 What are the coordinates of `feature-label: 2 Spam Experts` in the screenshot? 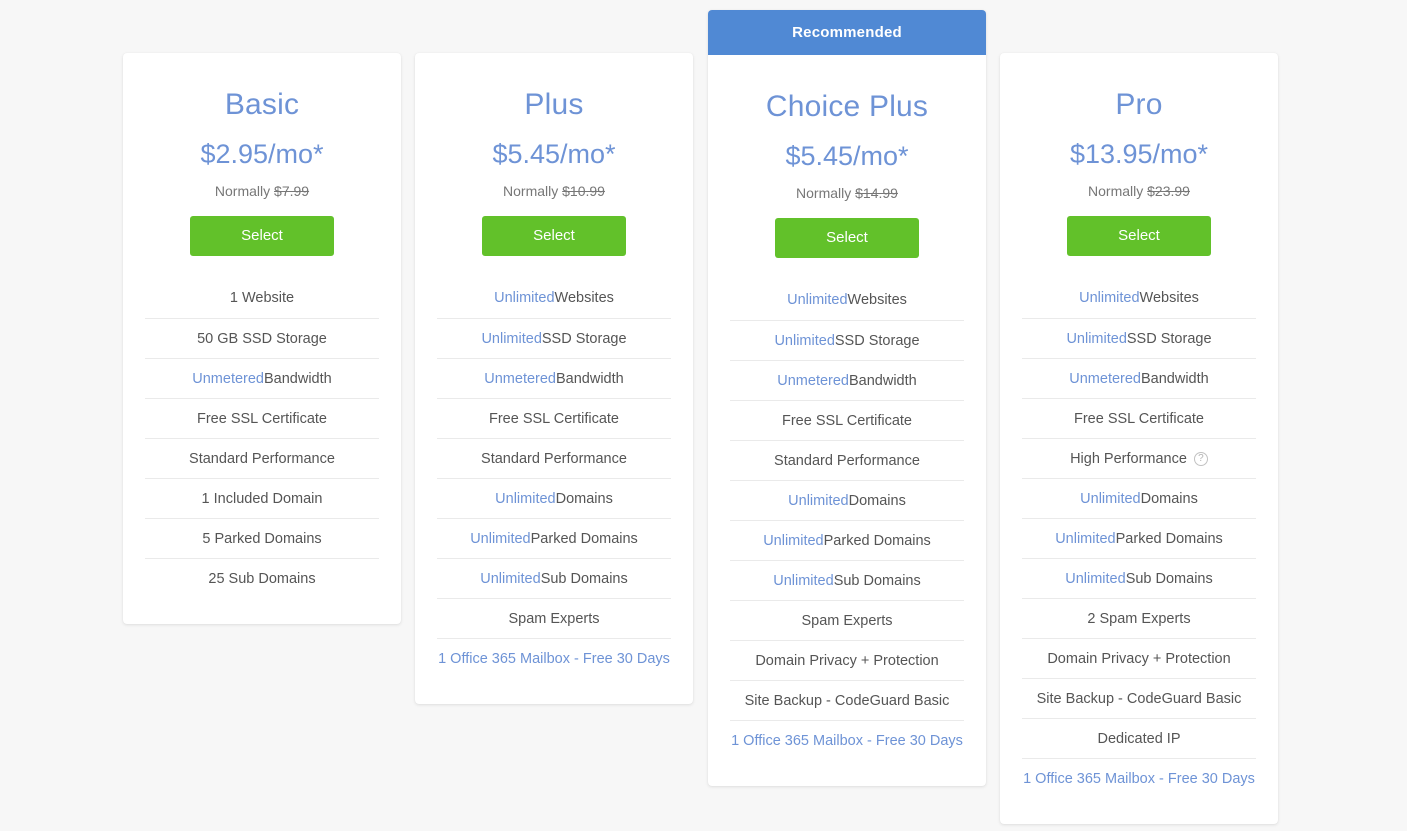 It's located at (1139, 618).